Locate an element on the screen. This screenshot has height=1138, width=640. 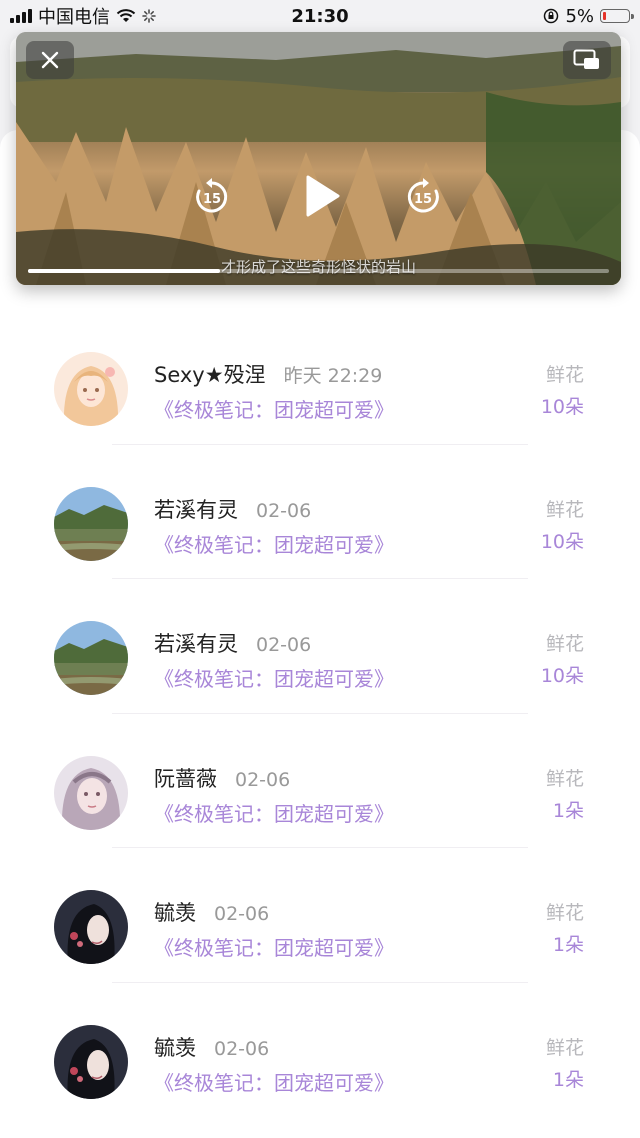
rewind-15-icon: 15 is located at coordinates (212, 195).